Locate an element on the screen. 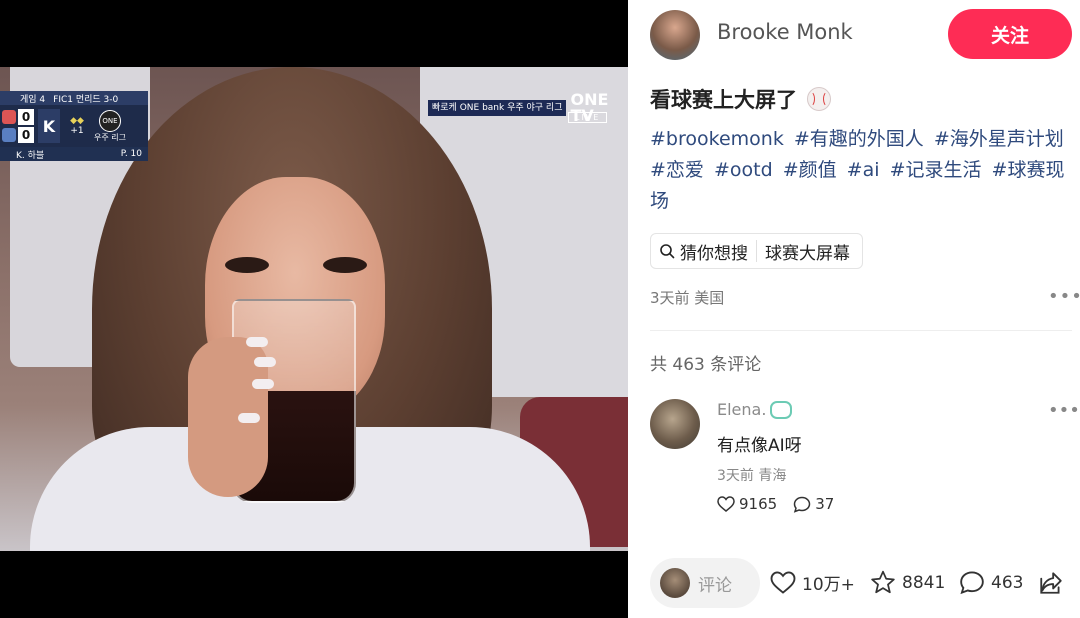 Image resolution: width=1080 pixels, height=618 pixels. comment-like-count: 9165 is located at coordinates (758, 504).